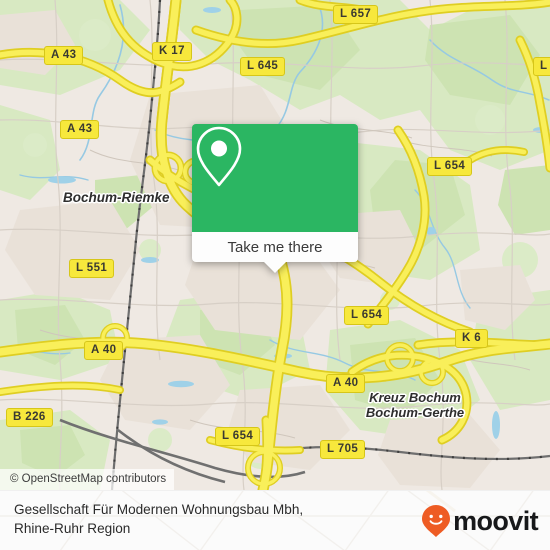 Image resolution: width=550 pixels, height=550 pixels. I want to click on junction-label-line2: Bochum-Gerthe, so click(415, 412).